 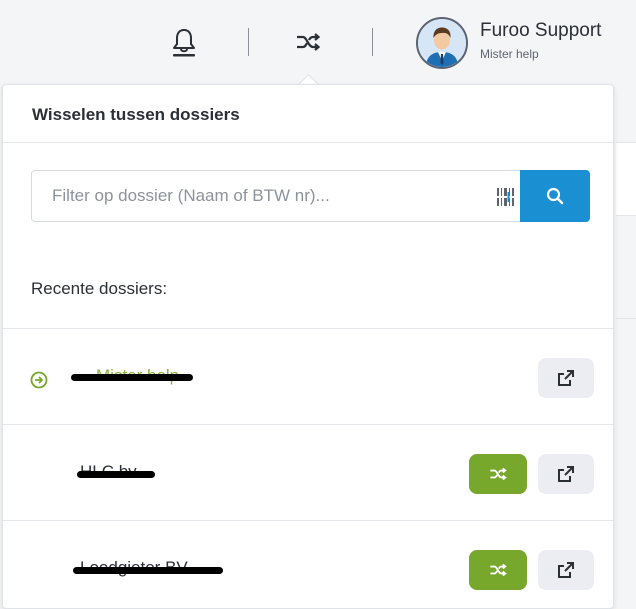 What do you see at coordinates (136, 114) in the screenshot?
I see `panel-title: Wisselen tussen dossiers` at bounding box center [136, 114].